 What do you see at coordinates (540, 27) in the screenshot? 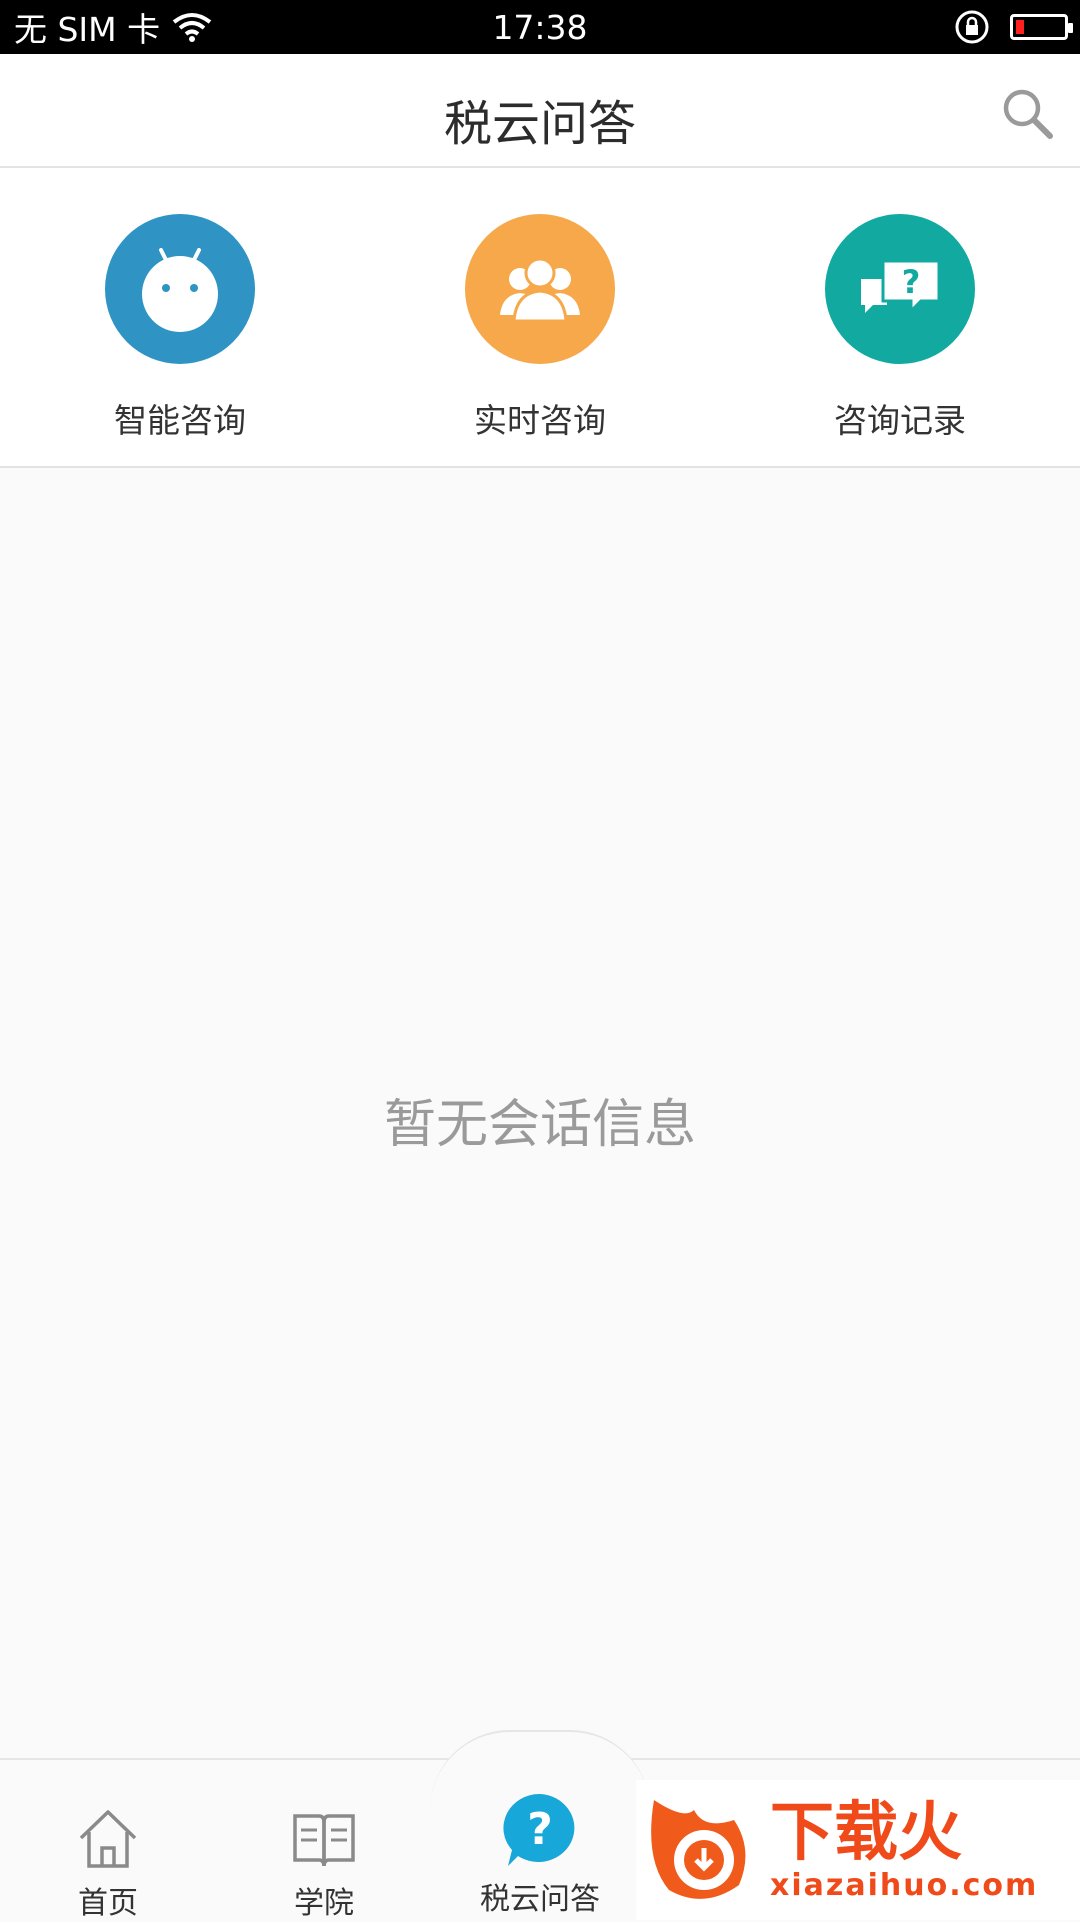
I see `status-bar: 无 SIM 卡 17:38` at bounding box center [540, 27].